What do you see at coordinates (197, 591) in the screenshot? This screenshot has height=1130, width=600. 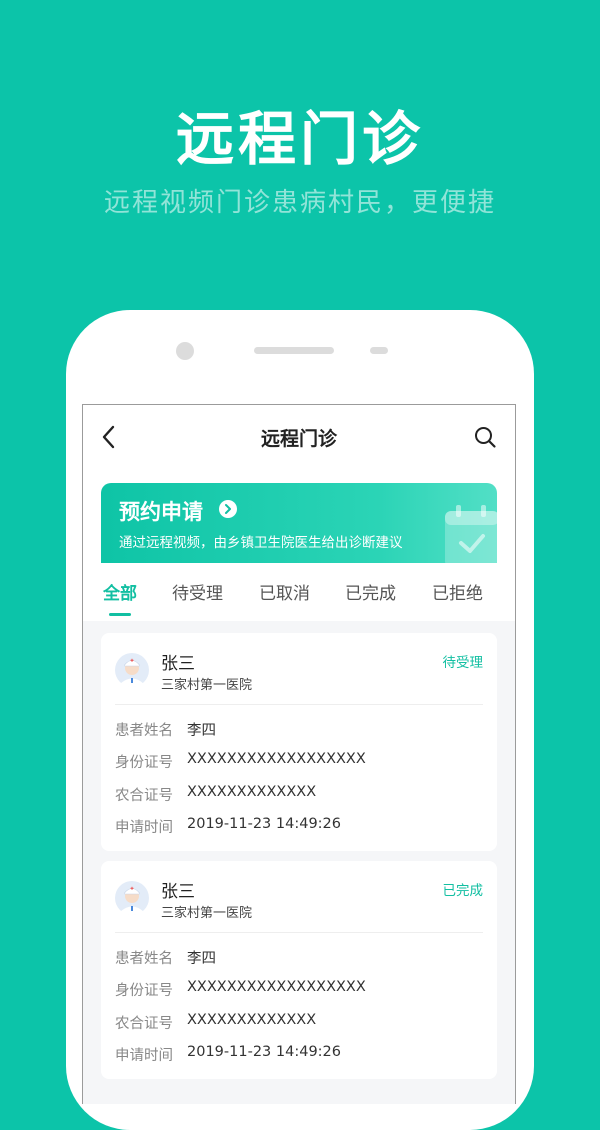 I see `tab-pending: 待受理` at bounding box center [197, 591].